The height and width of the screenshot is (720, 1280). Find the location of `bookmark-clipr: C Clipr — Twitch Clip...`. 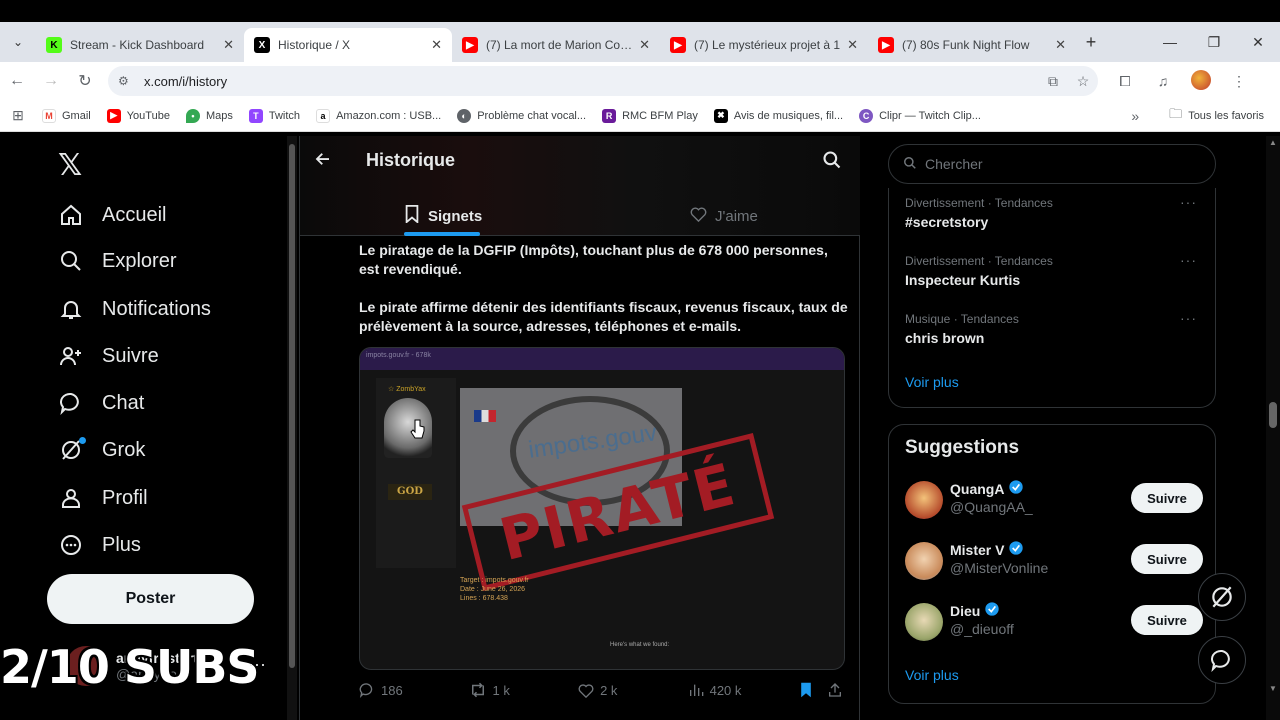

bookmark-clipr: C Clipr — Twitch Clip... is located at coordinates (920, 115).